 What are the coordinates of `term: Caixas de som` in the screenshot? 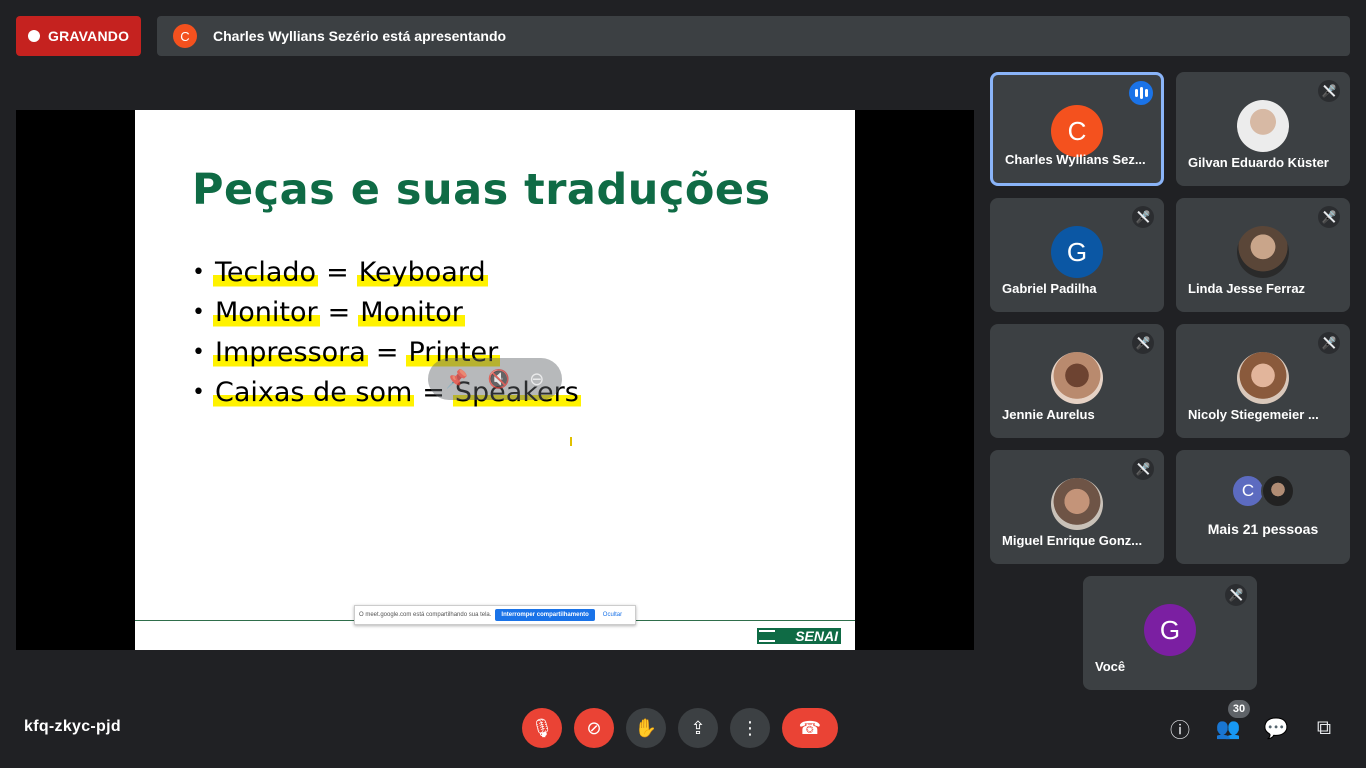 It's located at (313, 393).